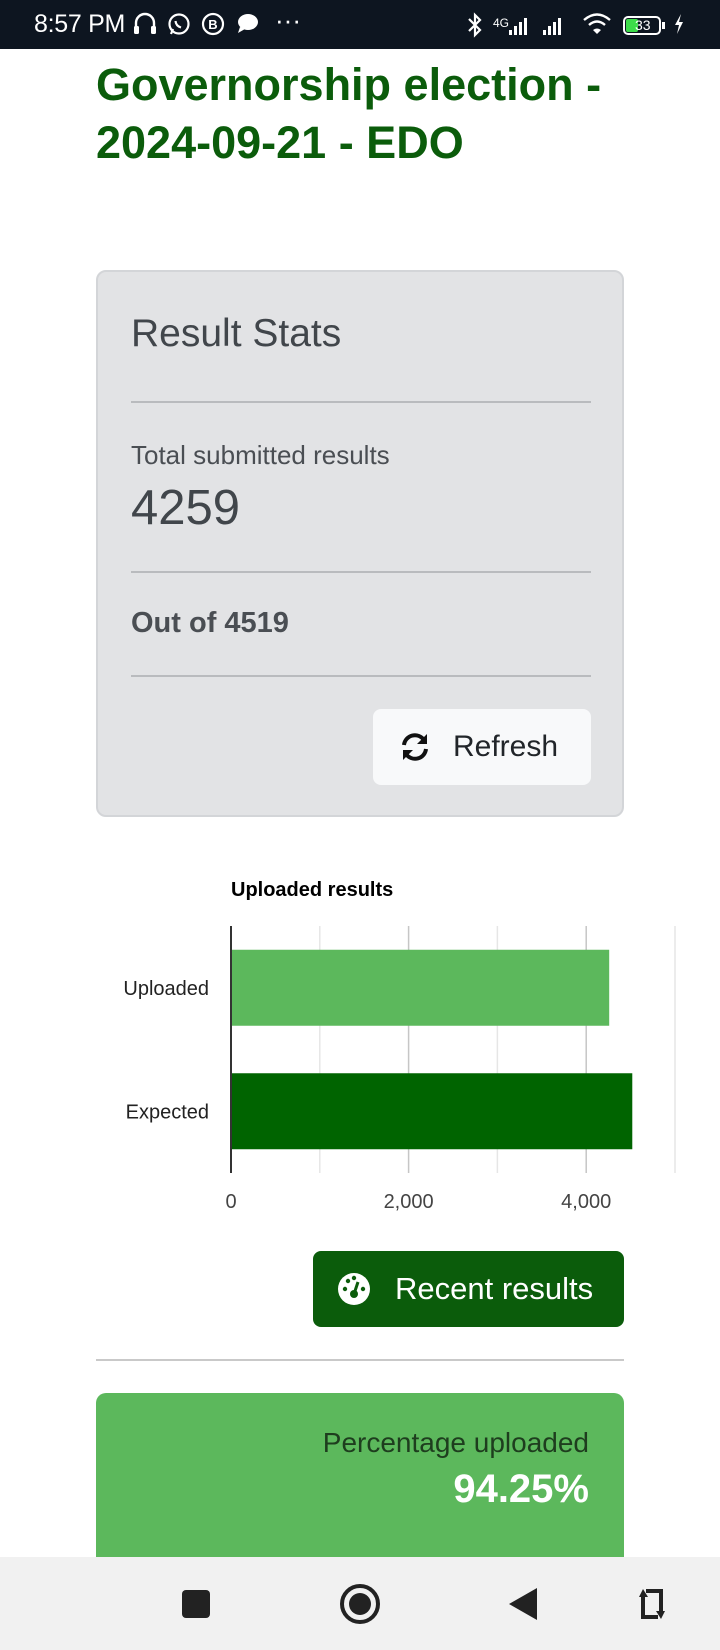 The image size is (720, 1650). I want to click on wifi-icon, so click(597, 23).